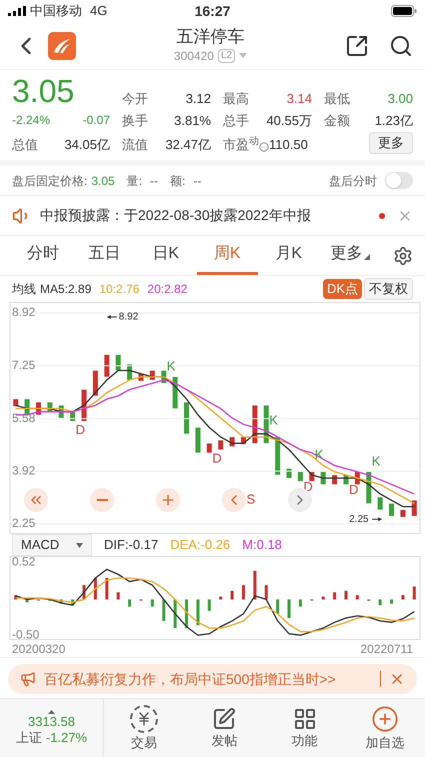  I want to click on ad-text: 百亿私募衍复力作，布局中证500指增正当时>>, so click(190, 679).